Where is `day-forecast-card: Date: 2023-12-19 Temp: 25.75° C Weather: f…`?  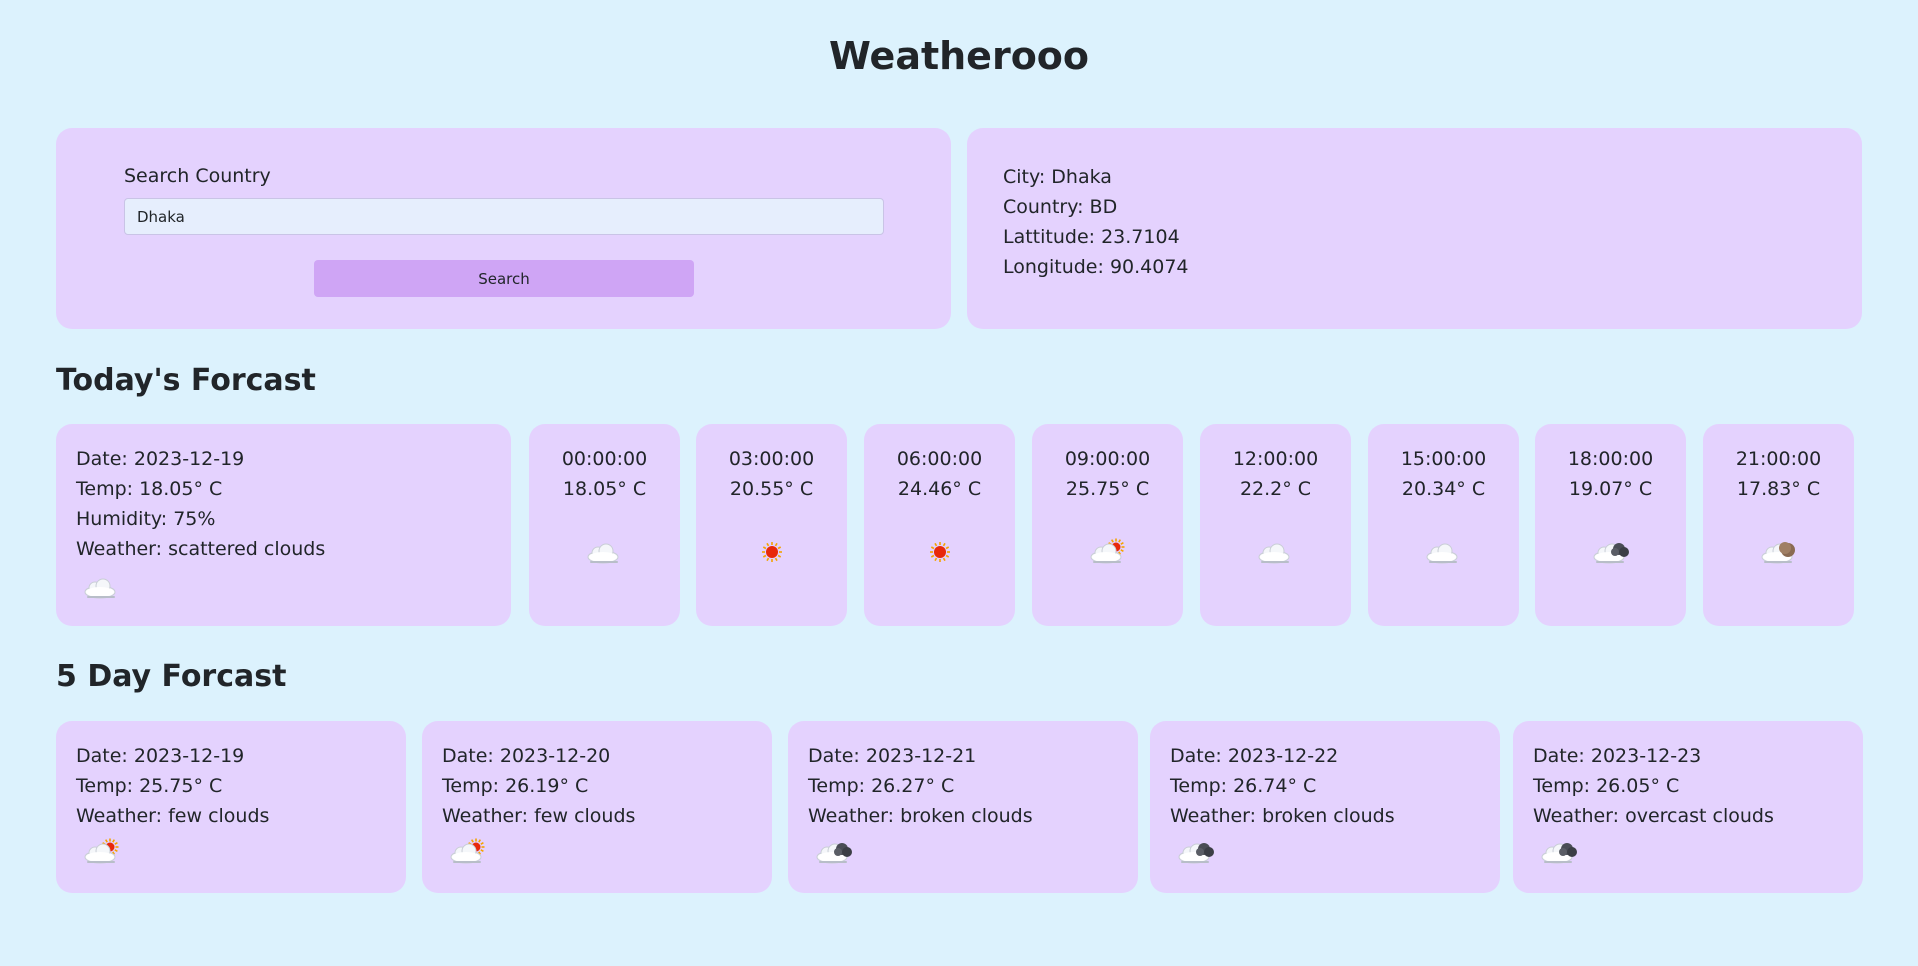 day-forecast-card: Date: 2023-12-19 Temp: 25.75° C Weather: f… is located at coordinates (231, 807).